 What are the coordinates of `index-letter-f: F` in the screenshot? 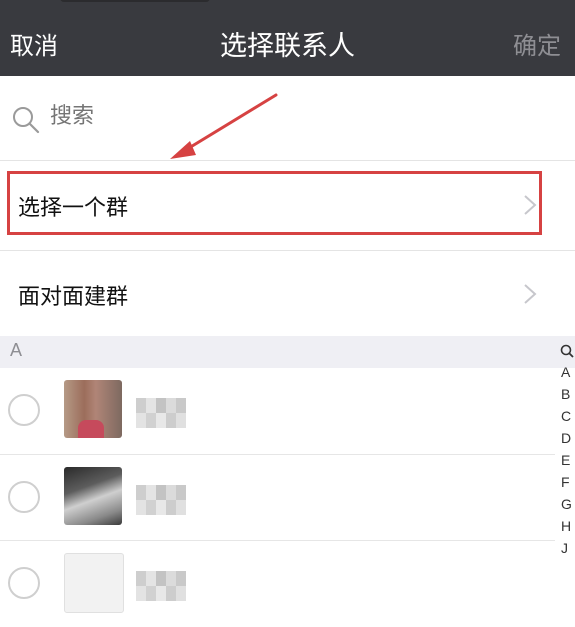 It's located at (565, 482).